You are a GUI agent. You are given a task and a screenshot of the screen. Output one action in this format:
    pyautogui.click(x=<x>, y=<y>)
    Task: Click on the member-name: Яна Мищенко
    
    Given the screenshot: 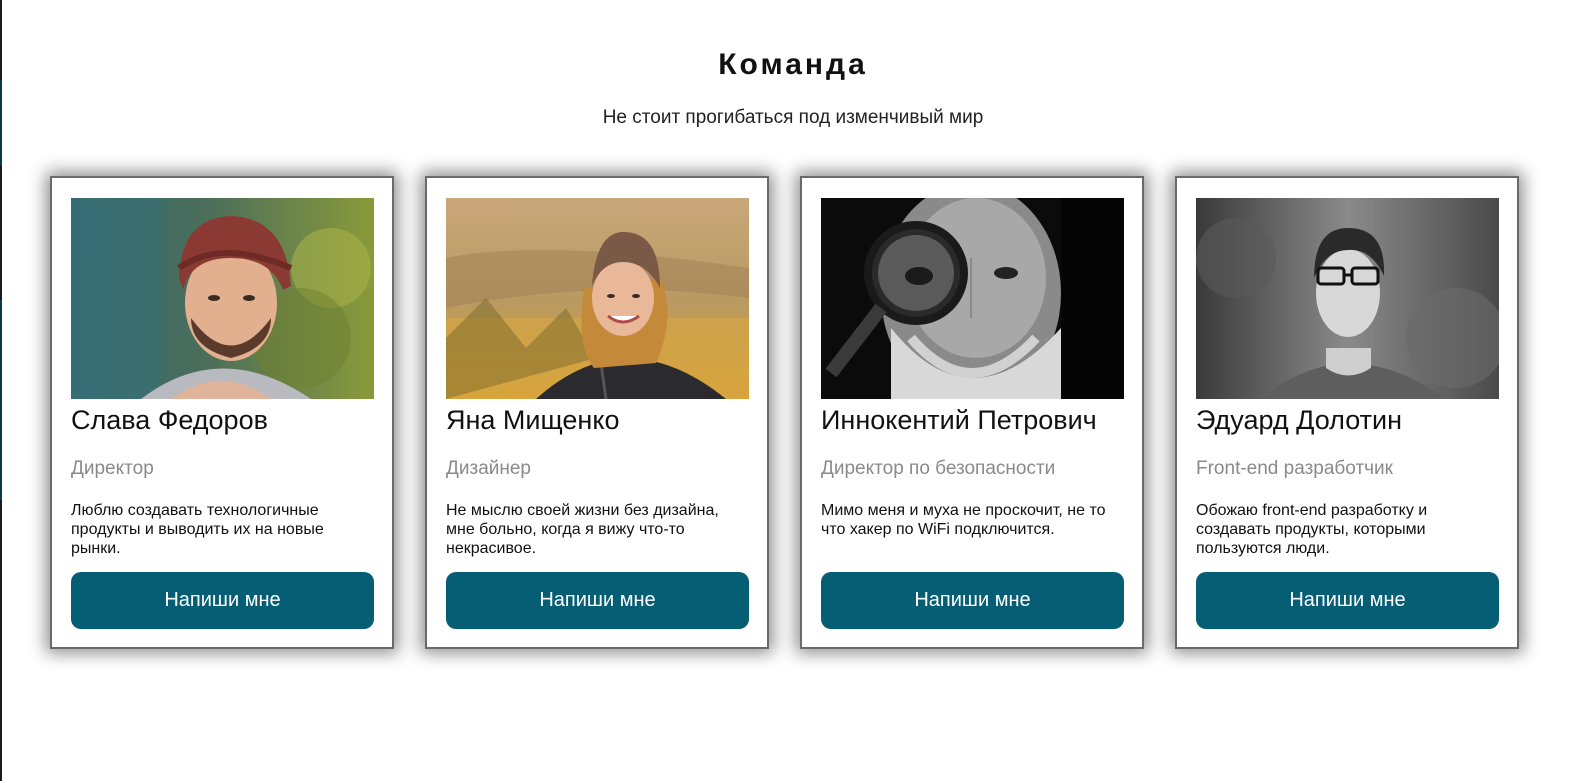 What is the action you would take?
    pyautogui.click(x=533, y=420)
    